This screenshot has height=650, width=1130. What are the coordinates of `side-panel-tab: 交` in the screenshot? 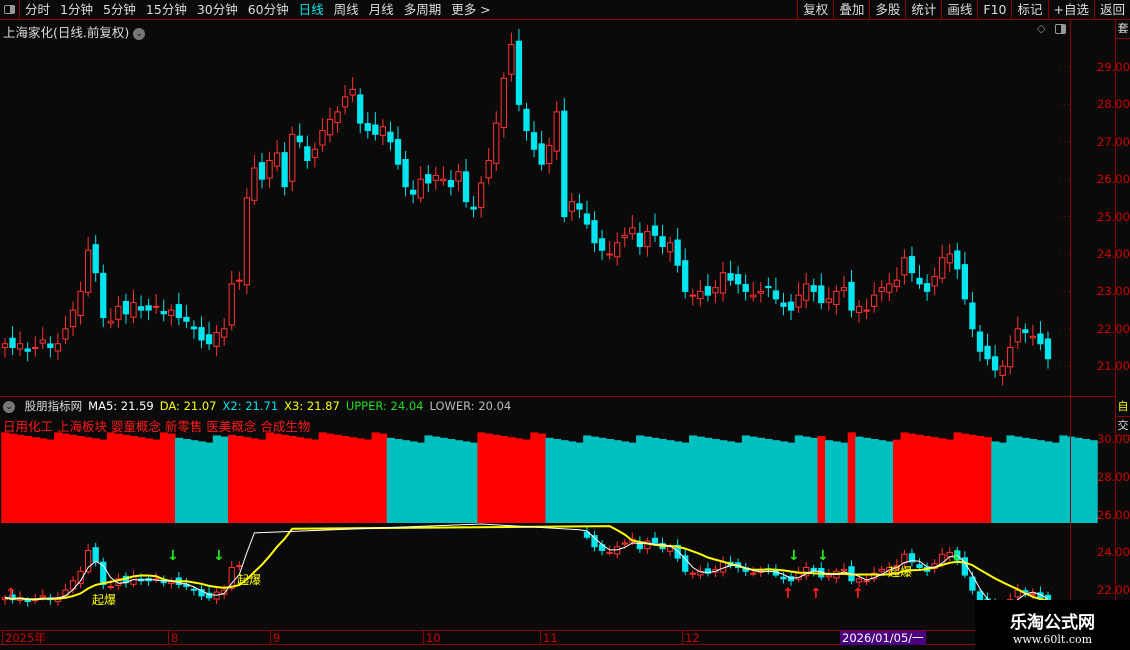 It's located at (1123, 426).